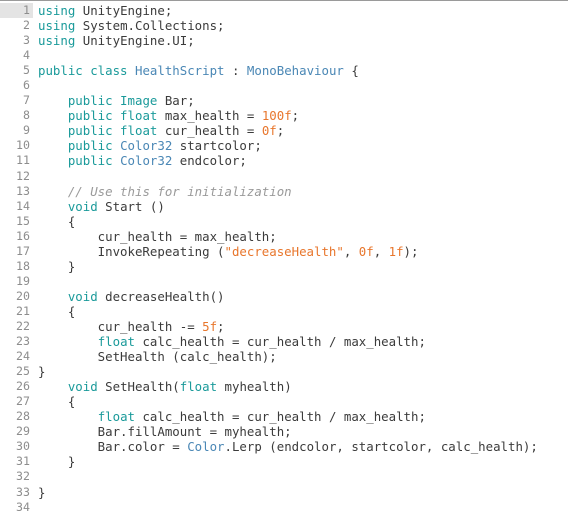 This screenshot has width=568, height=518. What do you see at coordinates (284, 160) in the screenshot?
I see `code-line: 11 public Color32 endcolor;` at bounding box center [284, 160].